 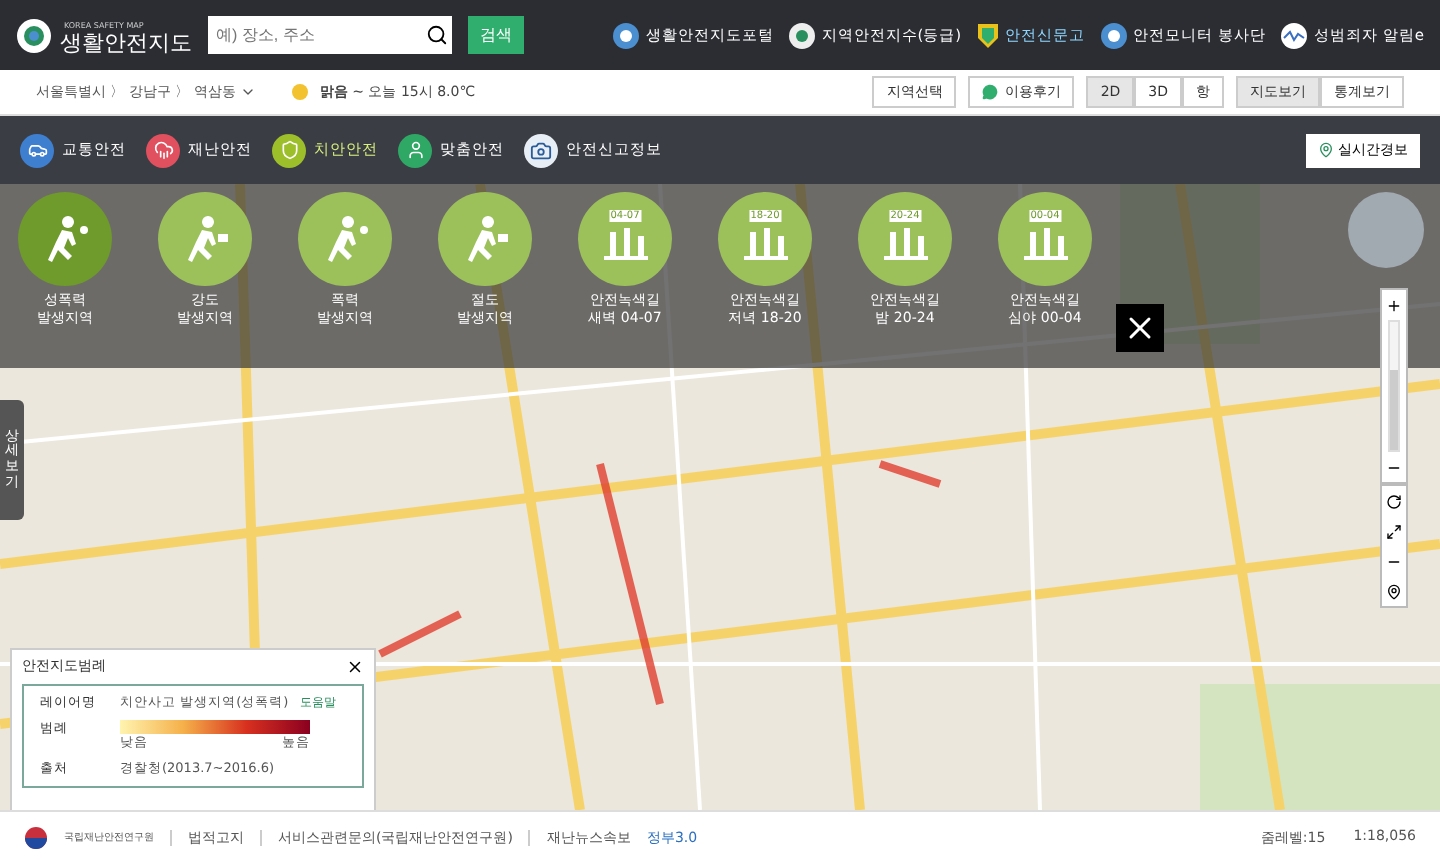 I want to click on person-icon, so click(x=415, y=150).